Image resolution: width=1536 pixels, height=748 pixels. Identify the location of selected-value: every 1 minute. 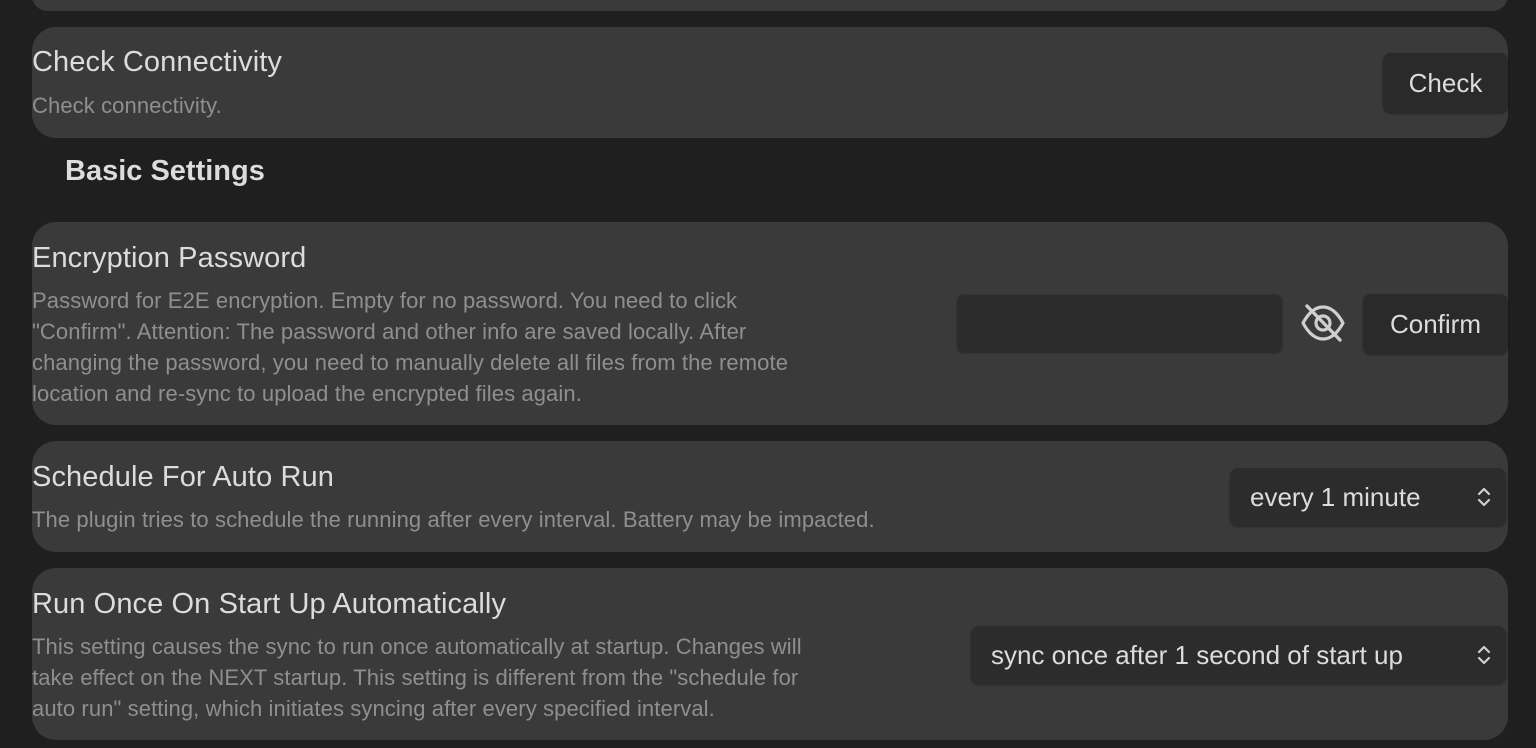
(1335, 496).